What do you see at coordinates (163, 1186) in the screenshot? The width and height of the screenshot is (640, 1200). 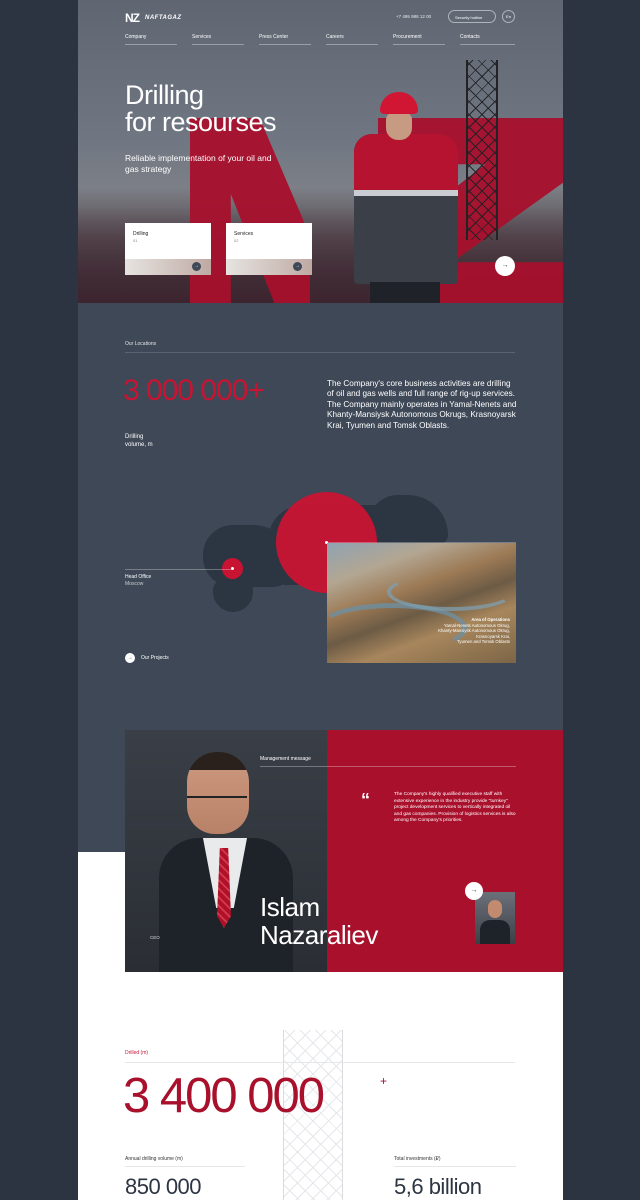 I see `annual-drilling-value: 850 000` at bounding box center [163, 1186].